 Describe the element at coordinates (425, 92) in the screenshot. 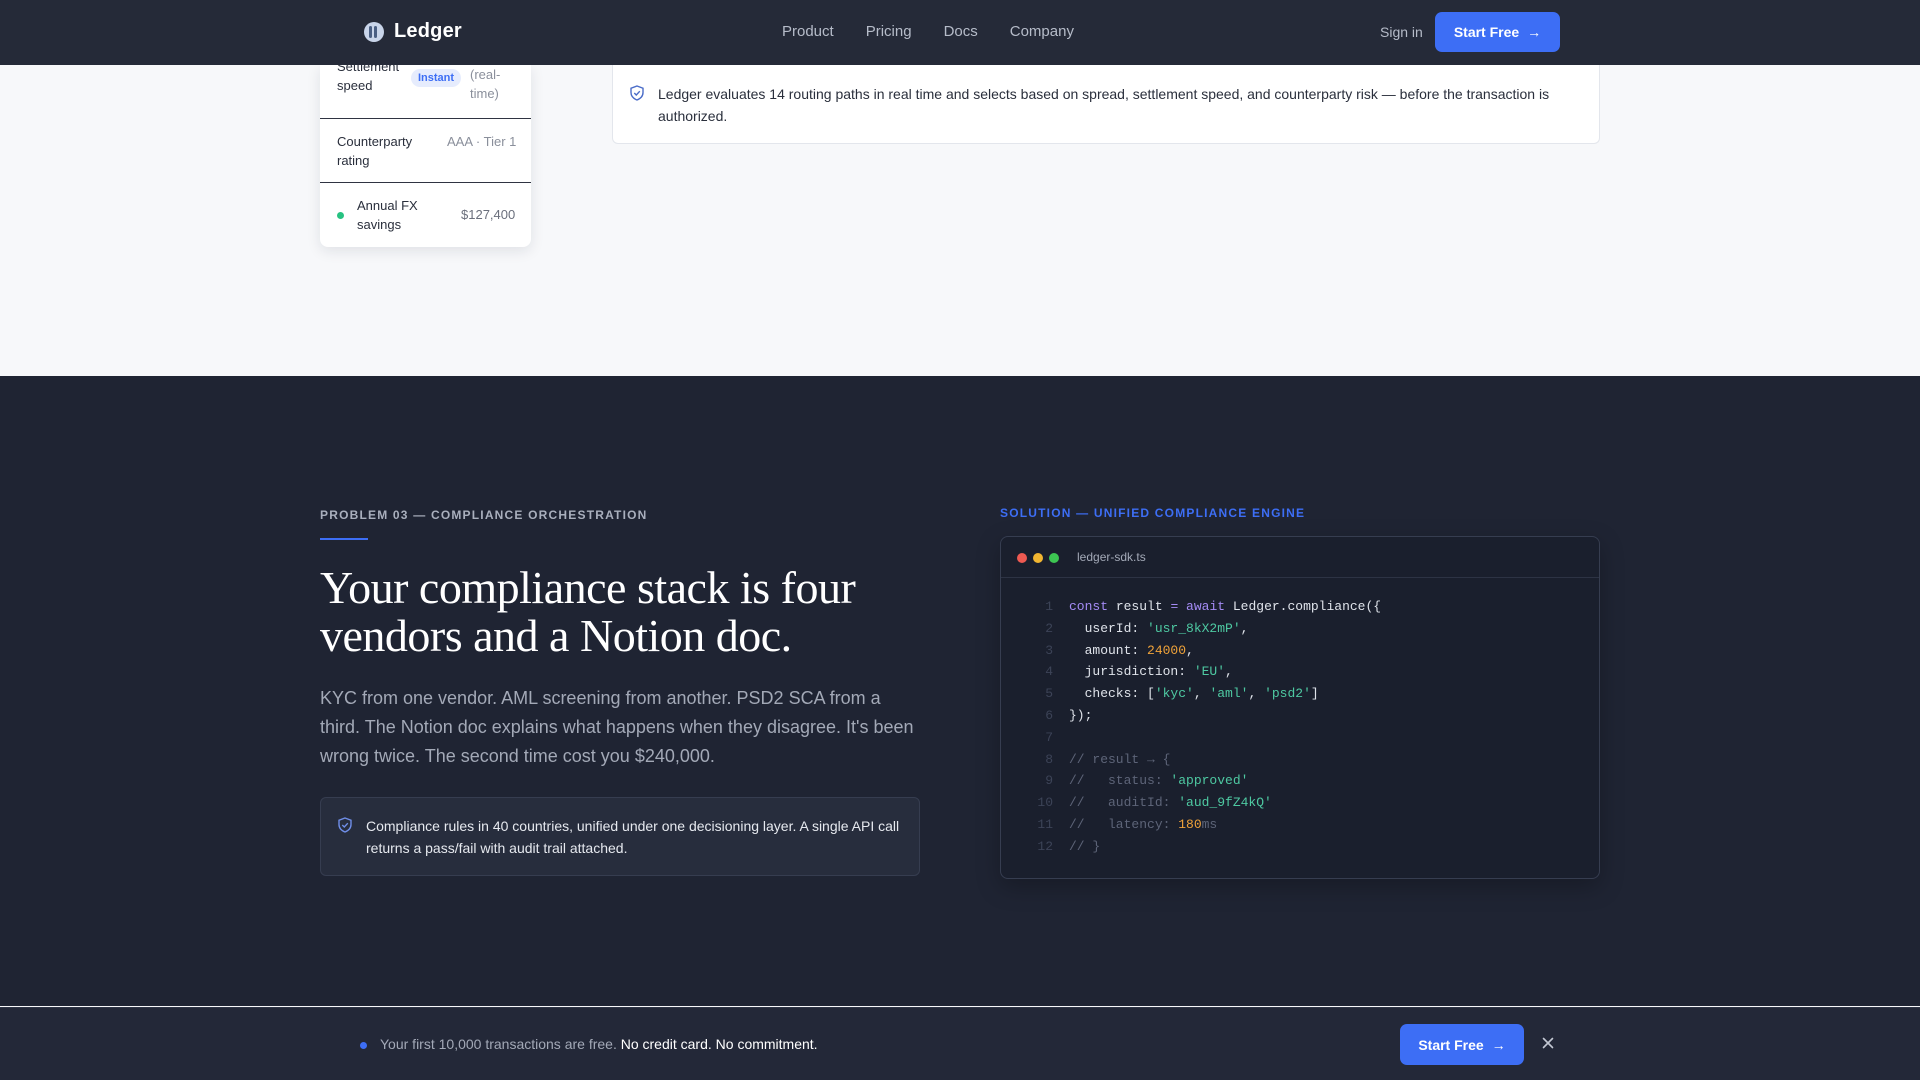

I see `metric-row-settlement: Settlement speed Instant (real-time)` at that location.